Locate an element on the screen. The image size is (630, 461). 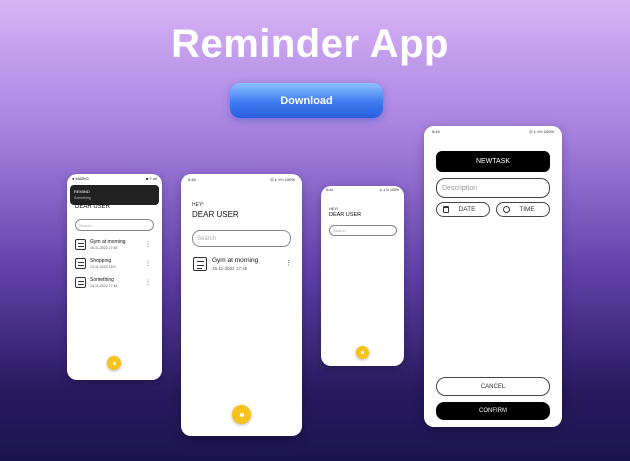
phone-screen-home-empty: 5:44 ◎ ‡ !!ı 100% HEY! DEAR USER Search is located at coordinates (362, 276).